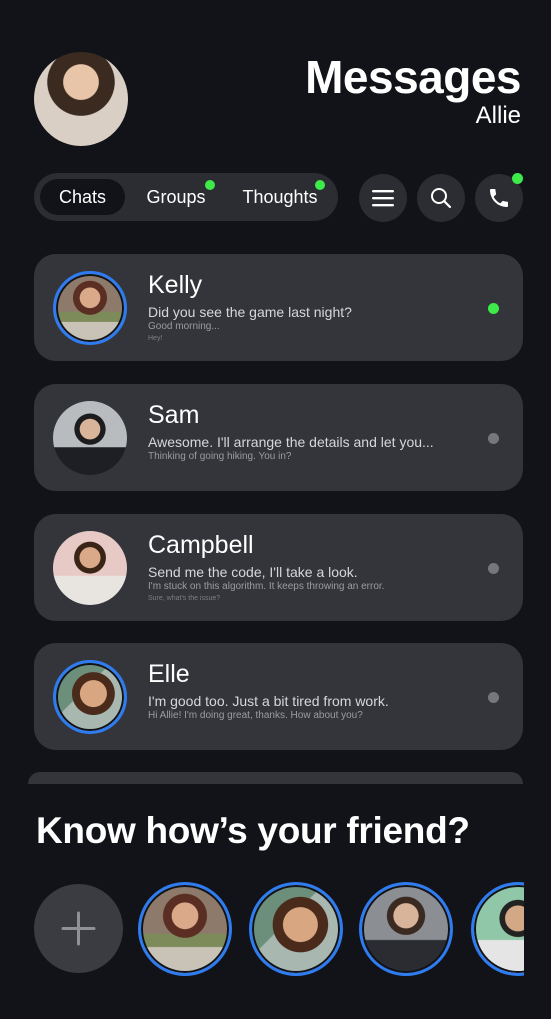 Image resolution: width=551 pixels, height=1019 pixels. I want to click on friends-section-title: Know how’s your friend?, so click(253, 830).